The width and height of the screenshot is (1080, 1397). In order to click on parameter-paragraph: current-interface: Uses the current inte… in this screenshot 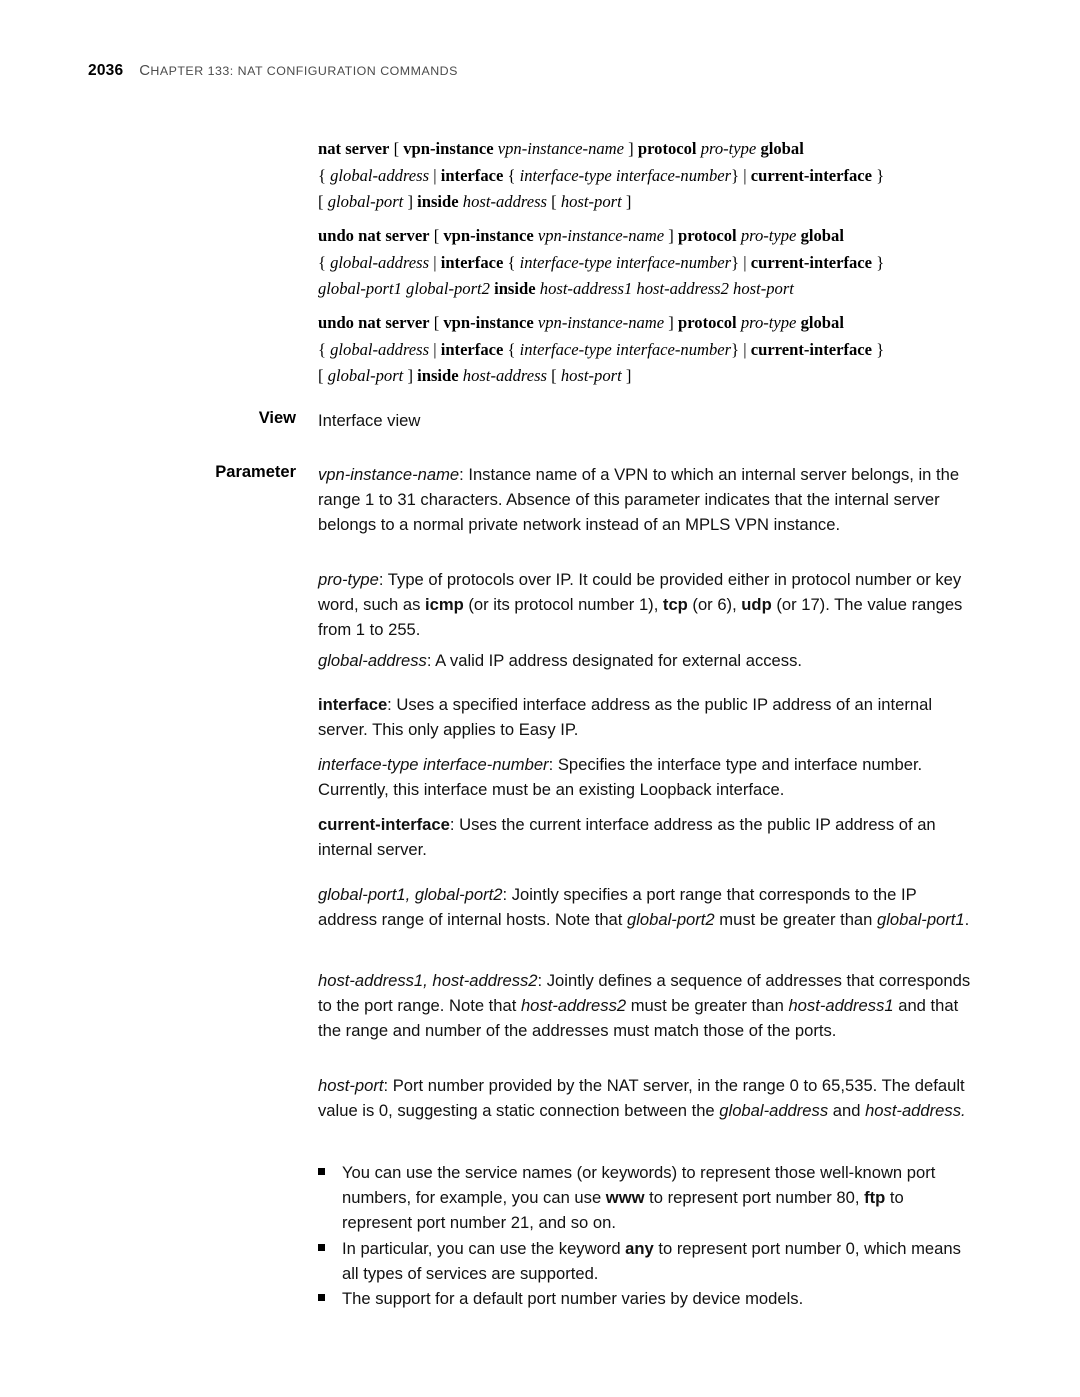, I will do `click(627, 837)`.